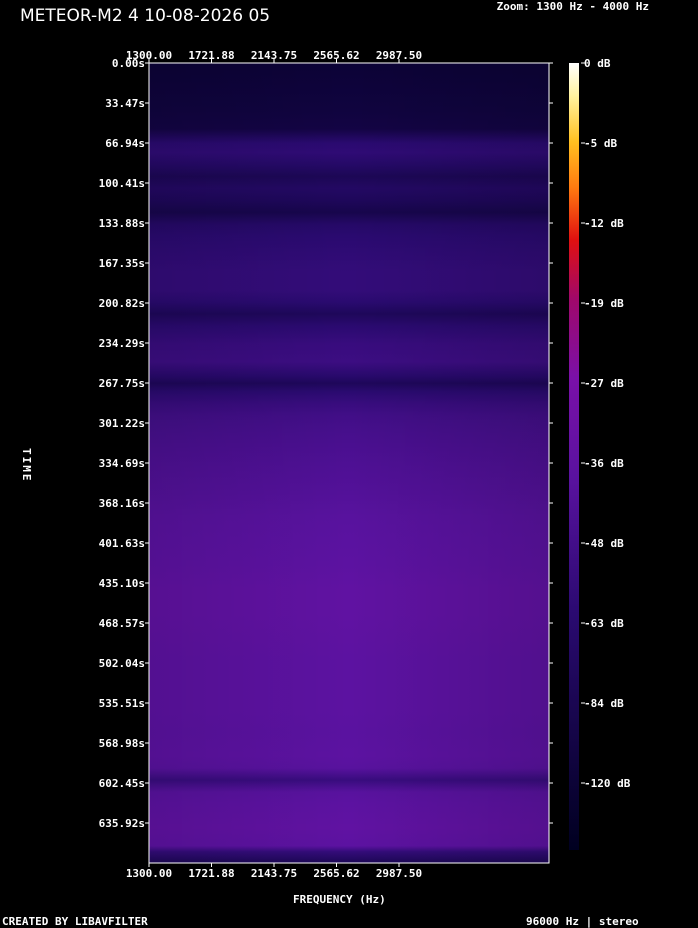 The image size is (698, 928). Describe the element at coordinates (122, 663) in the screenshot. I see `y-tick-label: 502.04s` at that location.